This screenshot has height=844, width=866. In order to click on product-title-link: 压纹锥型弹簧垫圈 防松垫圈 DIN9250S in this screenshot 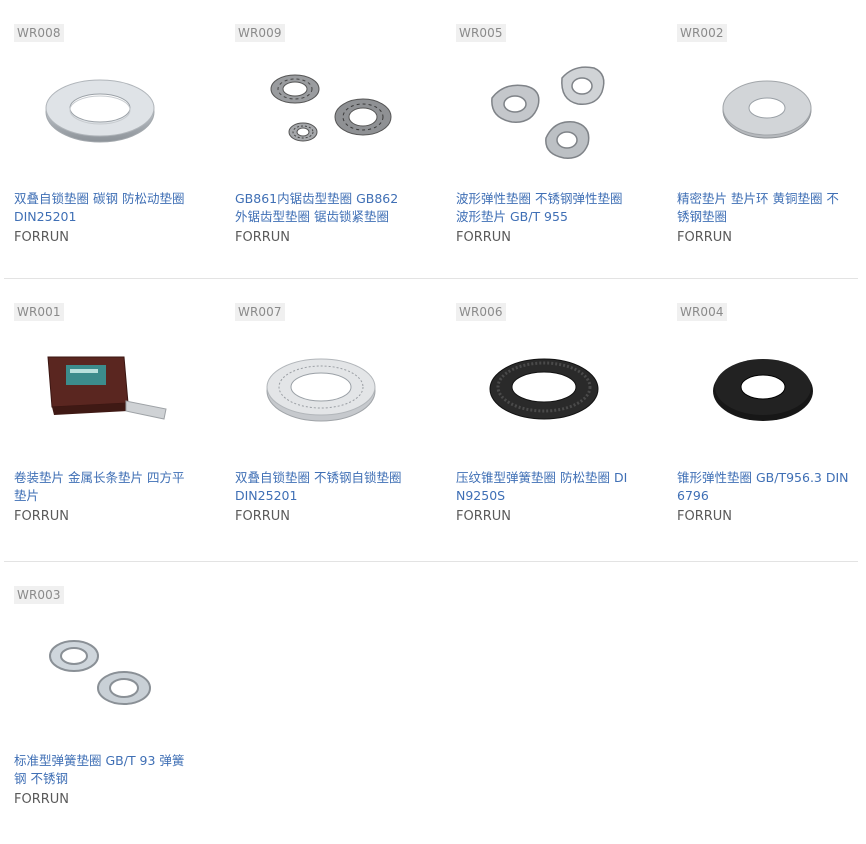, I will do `click(542, 487)`.